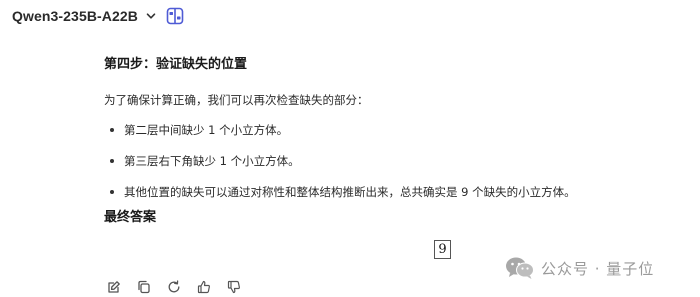 The width and height of the screenshot is (700, 297). What do you see at coordinates (212, 161) in the screenshot?
I see `list-item-text: 第三层右下角缺少 1 个小立方体。` at bounding box center [212, 161].